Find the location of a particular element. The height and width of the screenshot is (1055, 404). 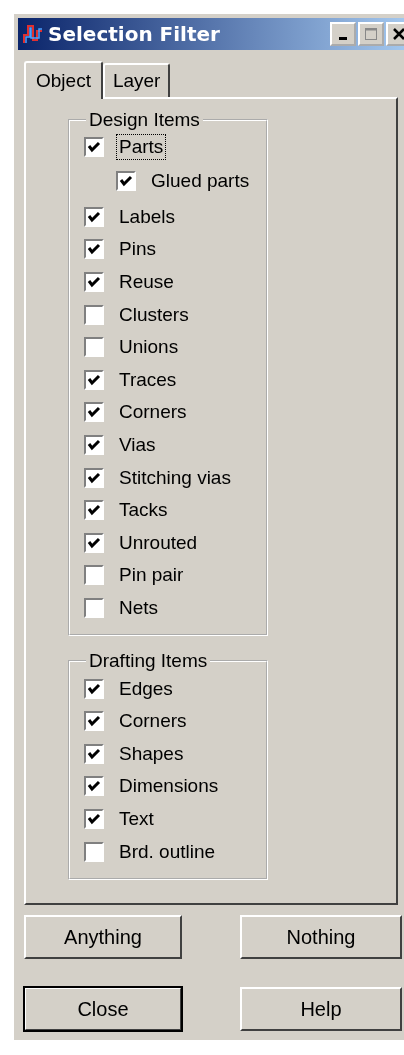

checkbox-label: Traces is located at coordinates (148, 379).